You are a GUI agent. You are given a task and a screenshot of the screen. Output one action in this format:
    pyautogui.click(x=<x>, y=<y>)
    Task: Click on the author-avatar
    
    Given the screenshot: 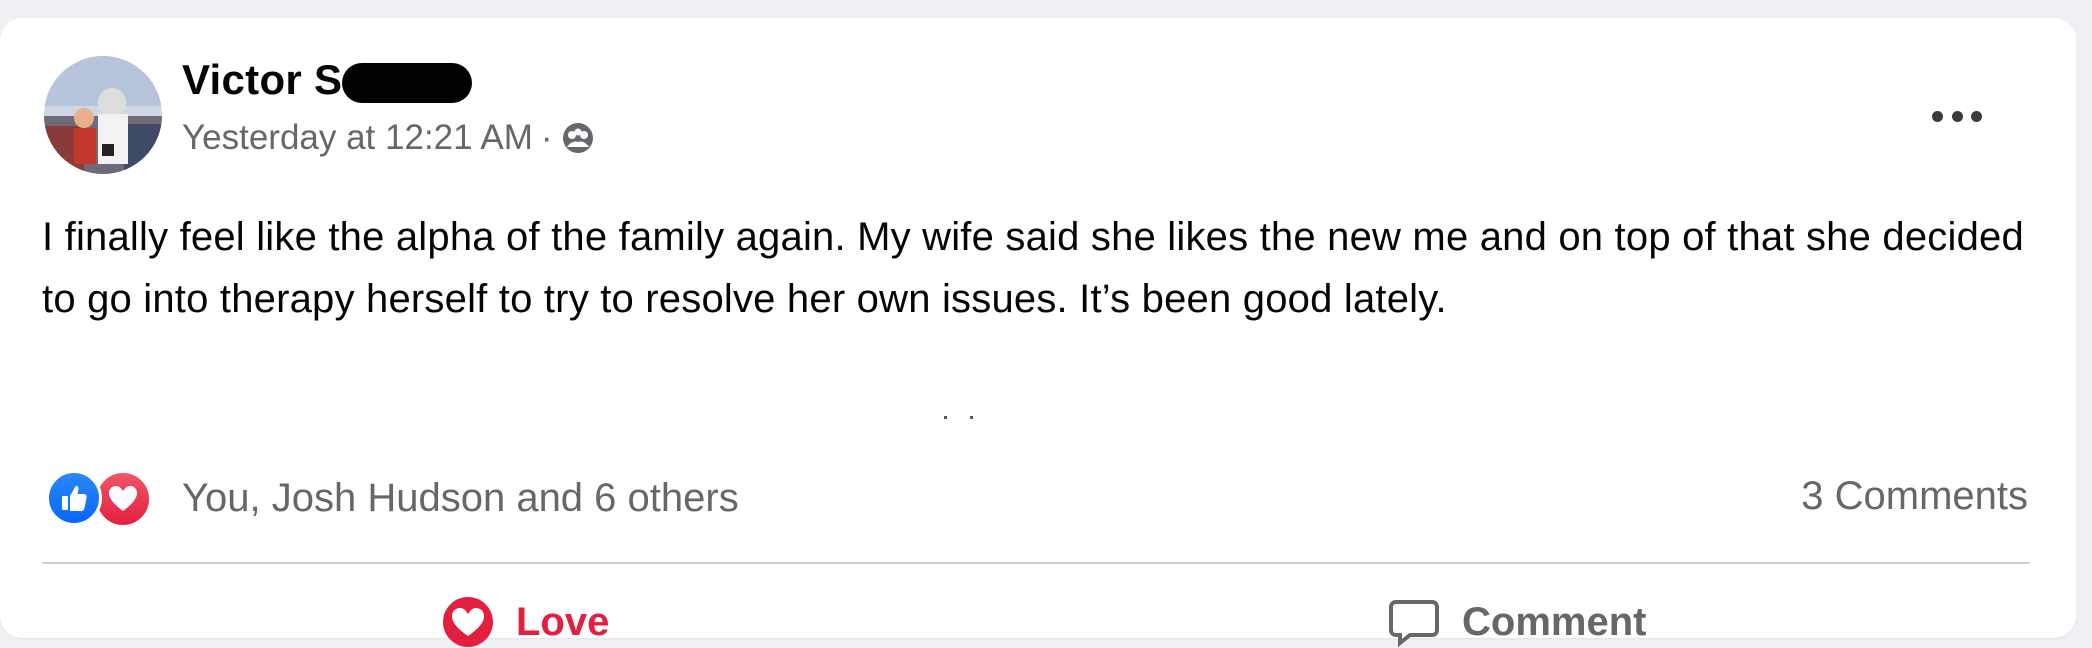 What is the action you would take?
    pyautogui.click(x=103, y=115)
    